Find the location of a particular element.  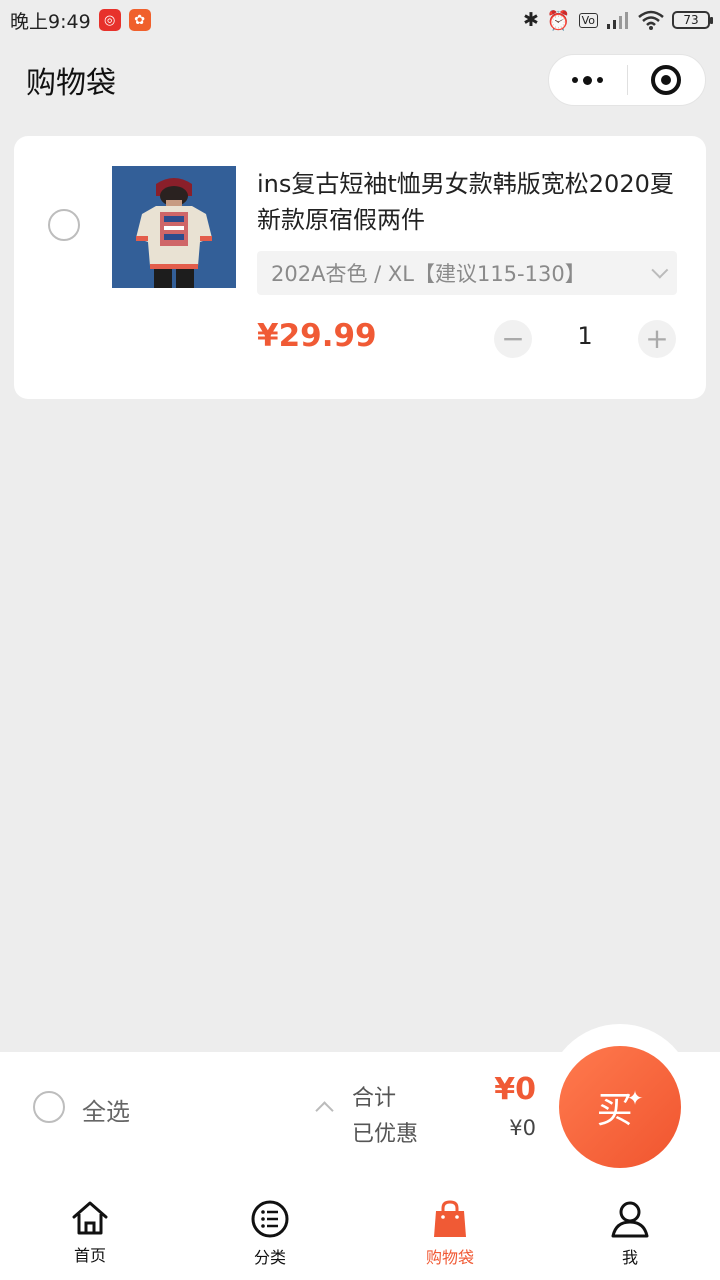

select-all-checkbox is located at coordinates (49, 1107).